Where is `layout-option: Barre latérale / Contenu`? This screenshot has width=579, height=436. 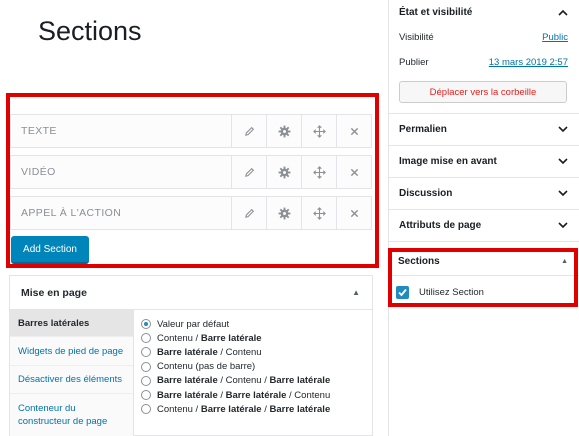 layout-option: Barre latérale / Contenu is located at coordinates (235, 352).